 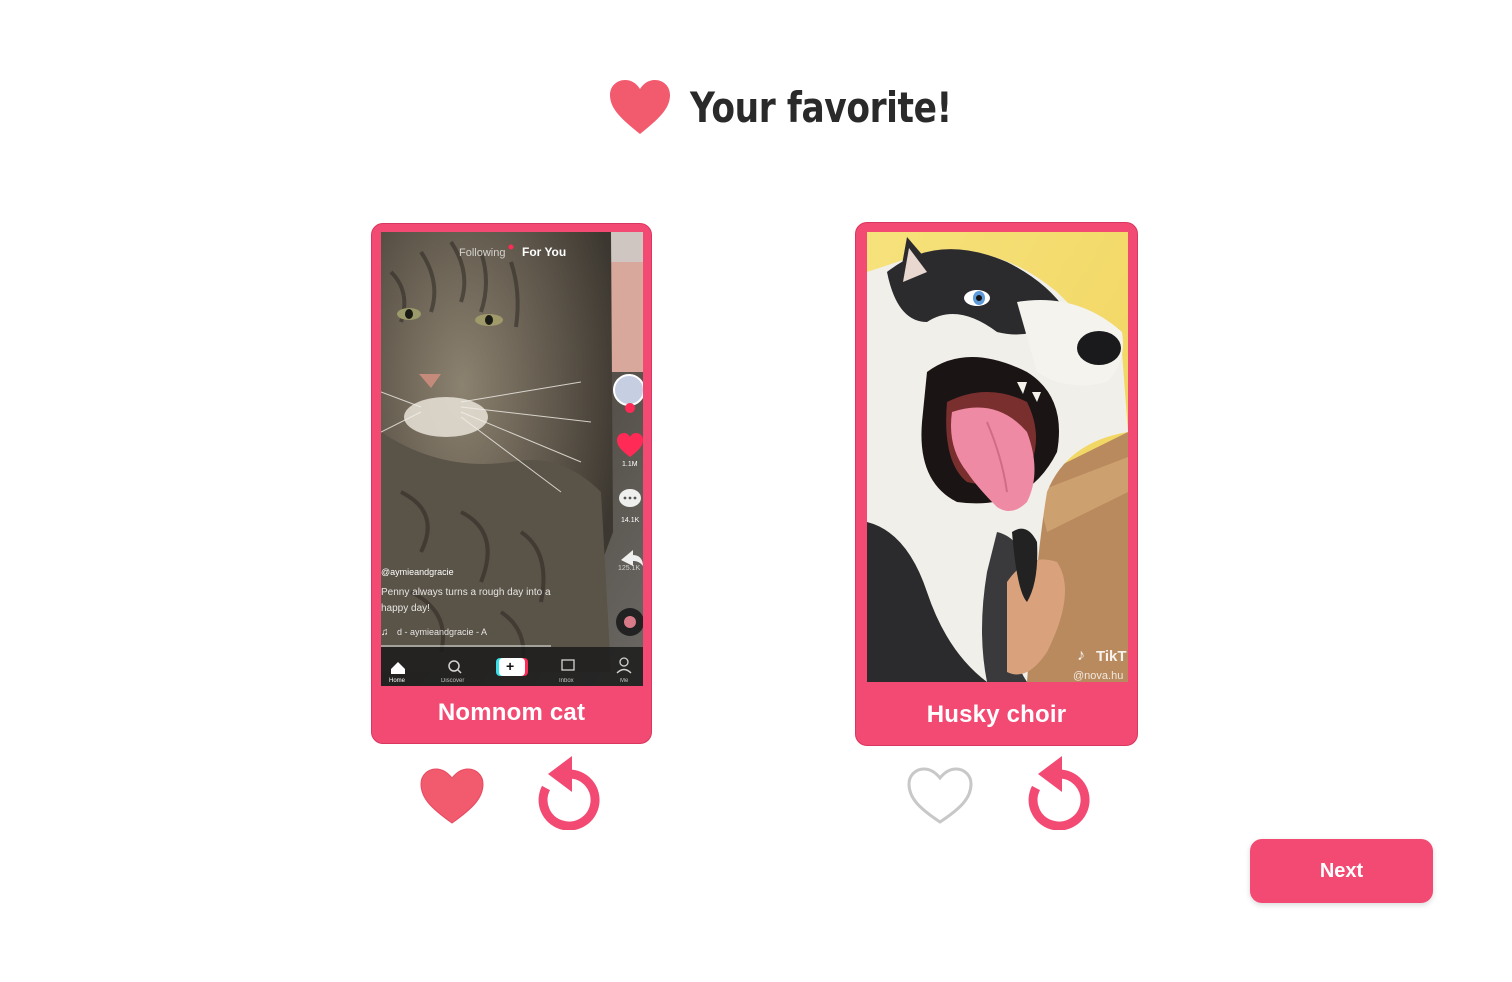 I want to click on next-button: Next, so click(x=1341, y=871).